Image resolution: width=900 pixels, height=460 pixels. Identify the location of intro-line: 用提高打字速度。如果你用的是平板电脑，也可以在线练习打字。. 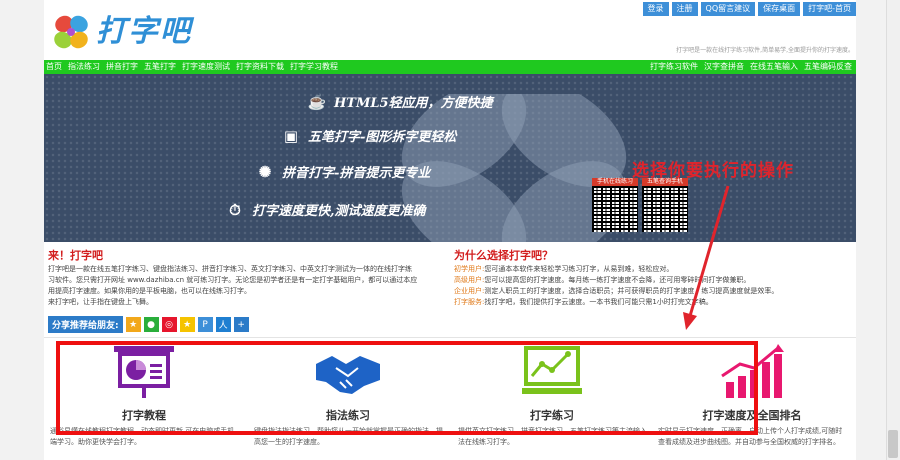
(149, 291).